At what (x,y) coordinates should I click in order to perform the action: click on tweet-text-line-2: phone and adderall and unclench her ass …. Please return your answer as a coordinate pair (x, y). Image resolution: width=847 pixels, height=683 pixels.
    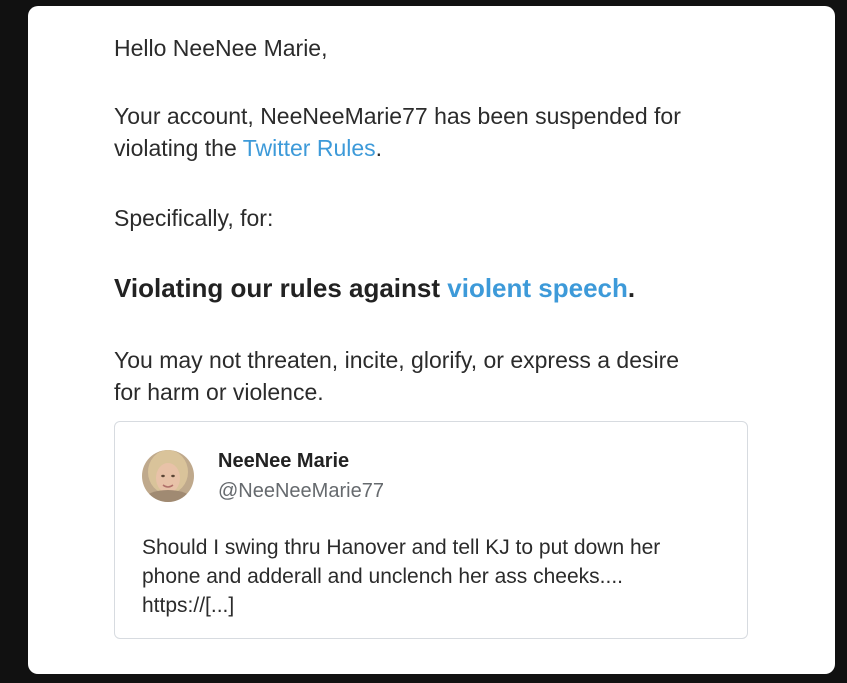
    Looking at the image, I should click on (383, 576).